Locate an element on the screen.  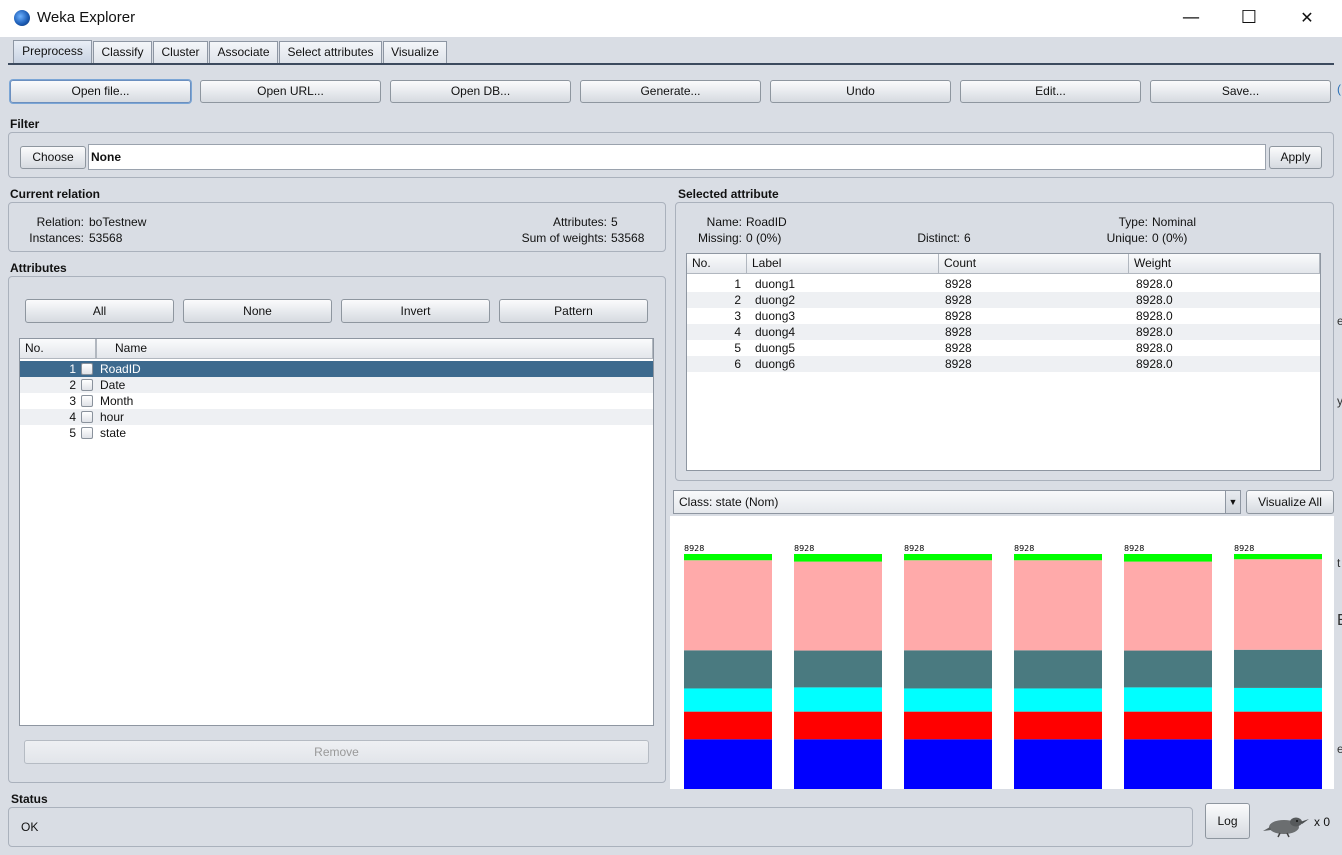
filter-label: Filter is located at coordinates (25, 124).